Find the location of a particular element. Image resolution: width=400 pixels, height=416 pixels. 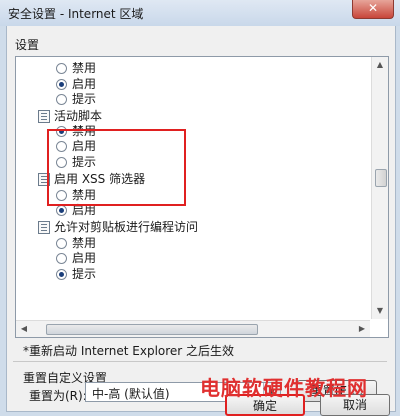

divider is located at coordinates (200, 361).